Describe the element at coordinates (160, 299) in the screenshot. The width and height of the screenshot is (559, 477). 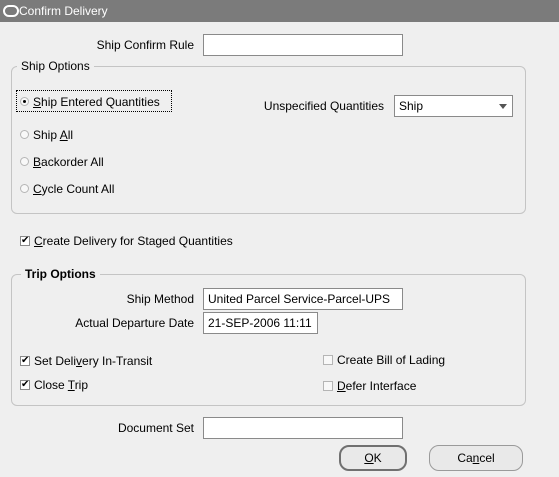
I see `ship-method-label: Ship Method` at that location.